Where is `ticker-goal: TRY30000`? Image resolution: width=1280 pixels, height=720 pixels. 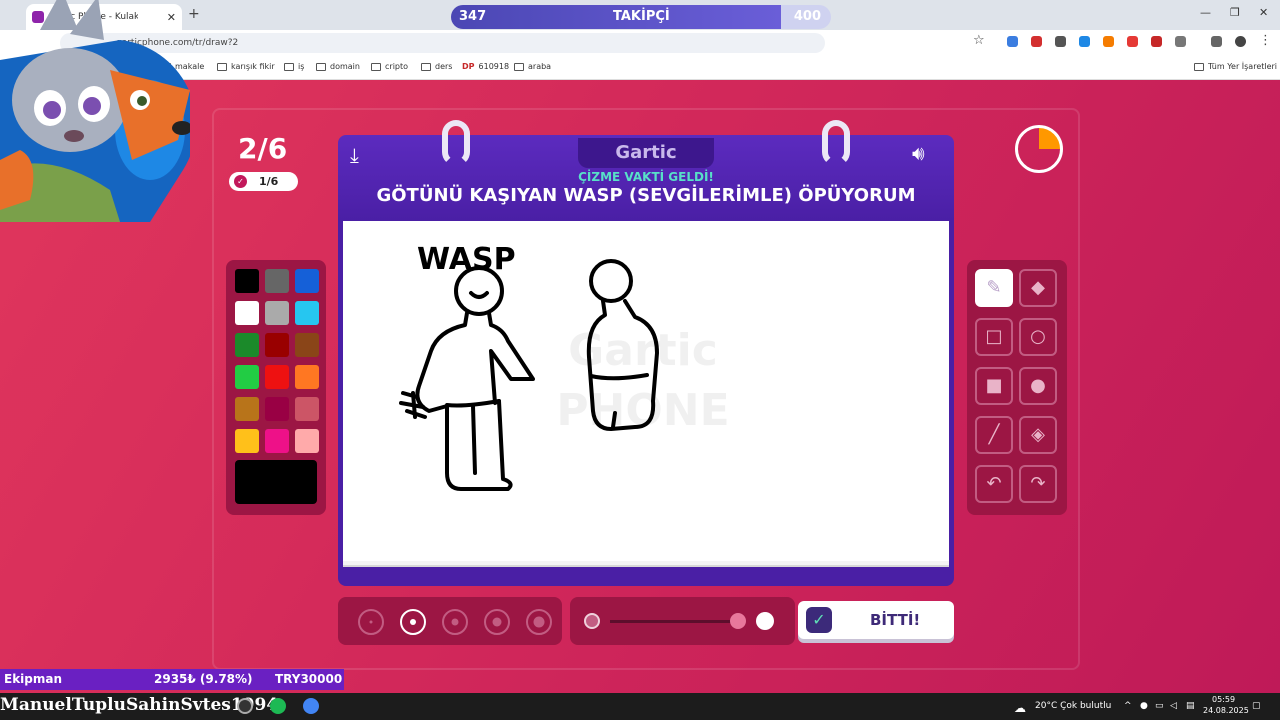 ticker-goal: TRY30000 is located at coordinates (309, 679).